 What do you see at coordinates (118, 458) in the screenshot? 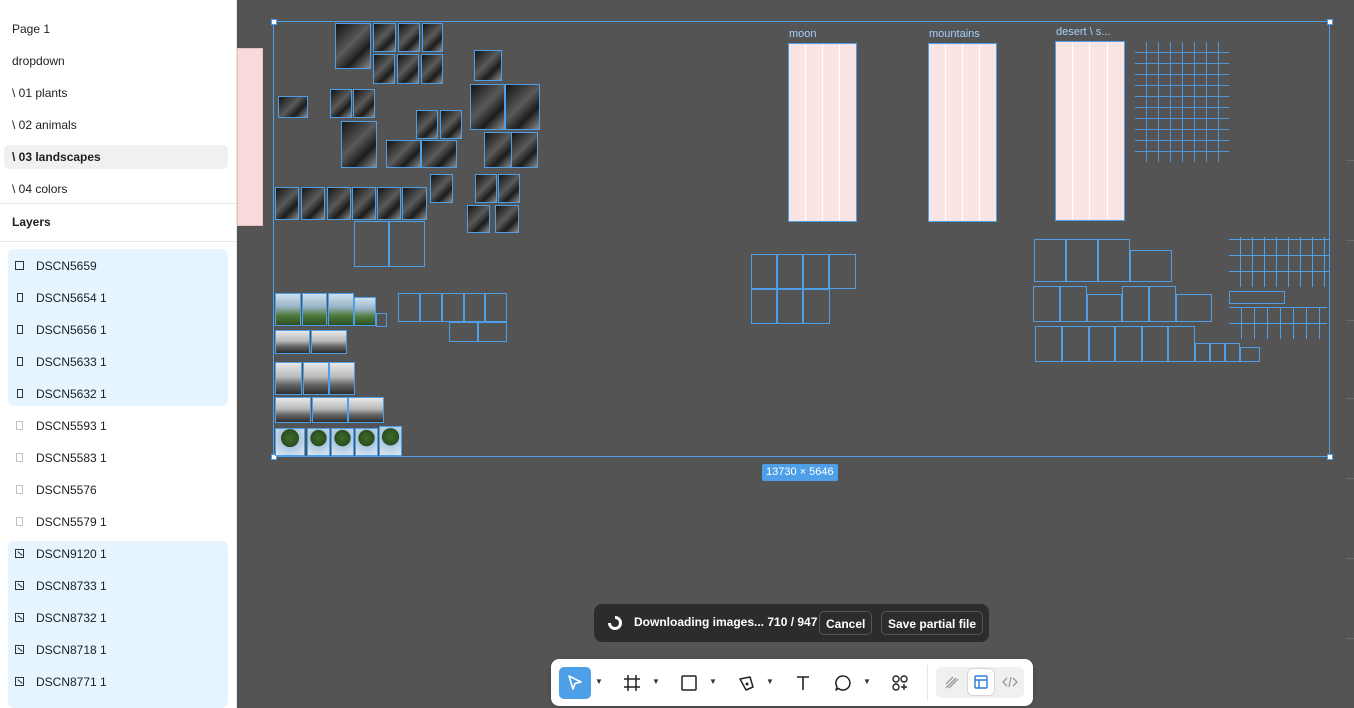
I see `layer-row: DSCN5583 1` at bounding box center [118, 458].